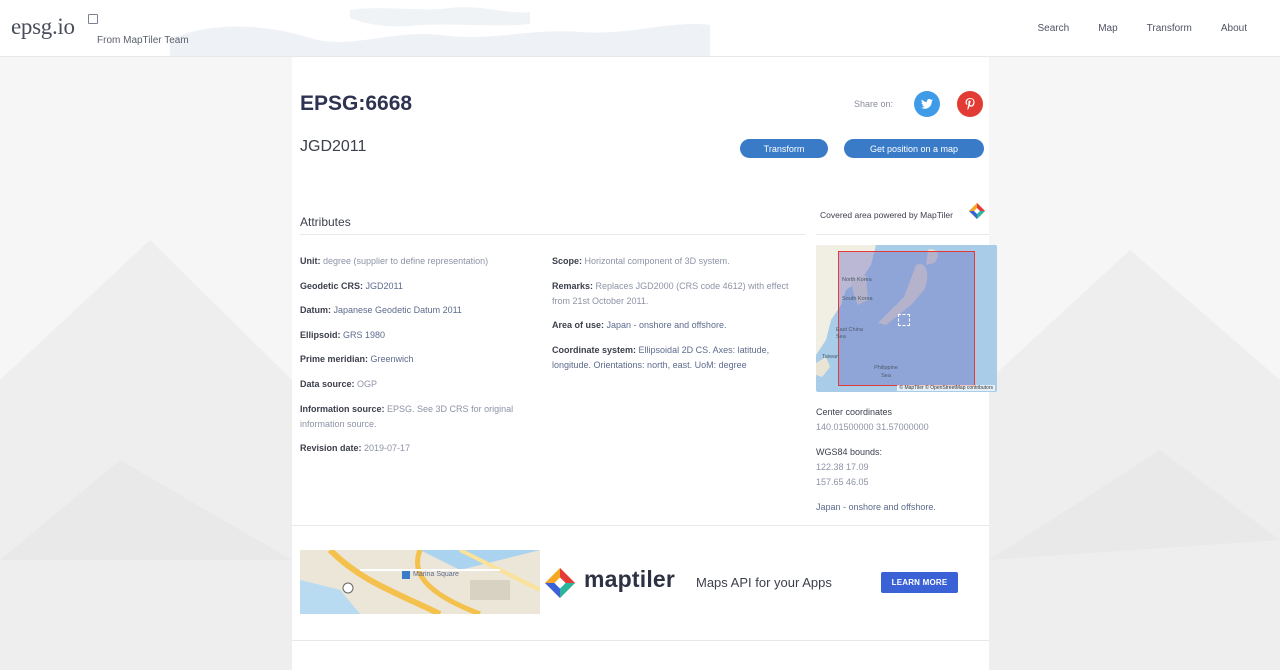  What do you see at coordinates (919, 582) in the screenshot?
I see `learn-more-button: LEARN MORE` at bounding box center [919, 582].